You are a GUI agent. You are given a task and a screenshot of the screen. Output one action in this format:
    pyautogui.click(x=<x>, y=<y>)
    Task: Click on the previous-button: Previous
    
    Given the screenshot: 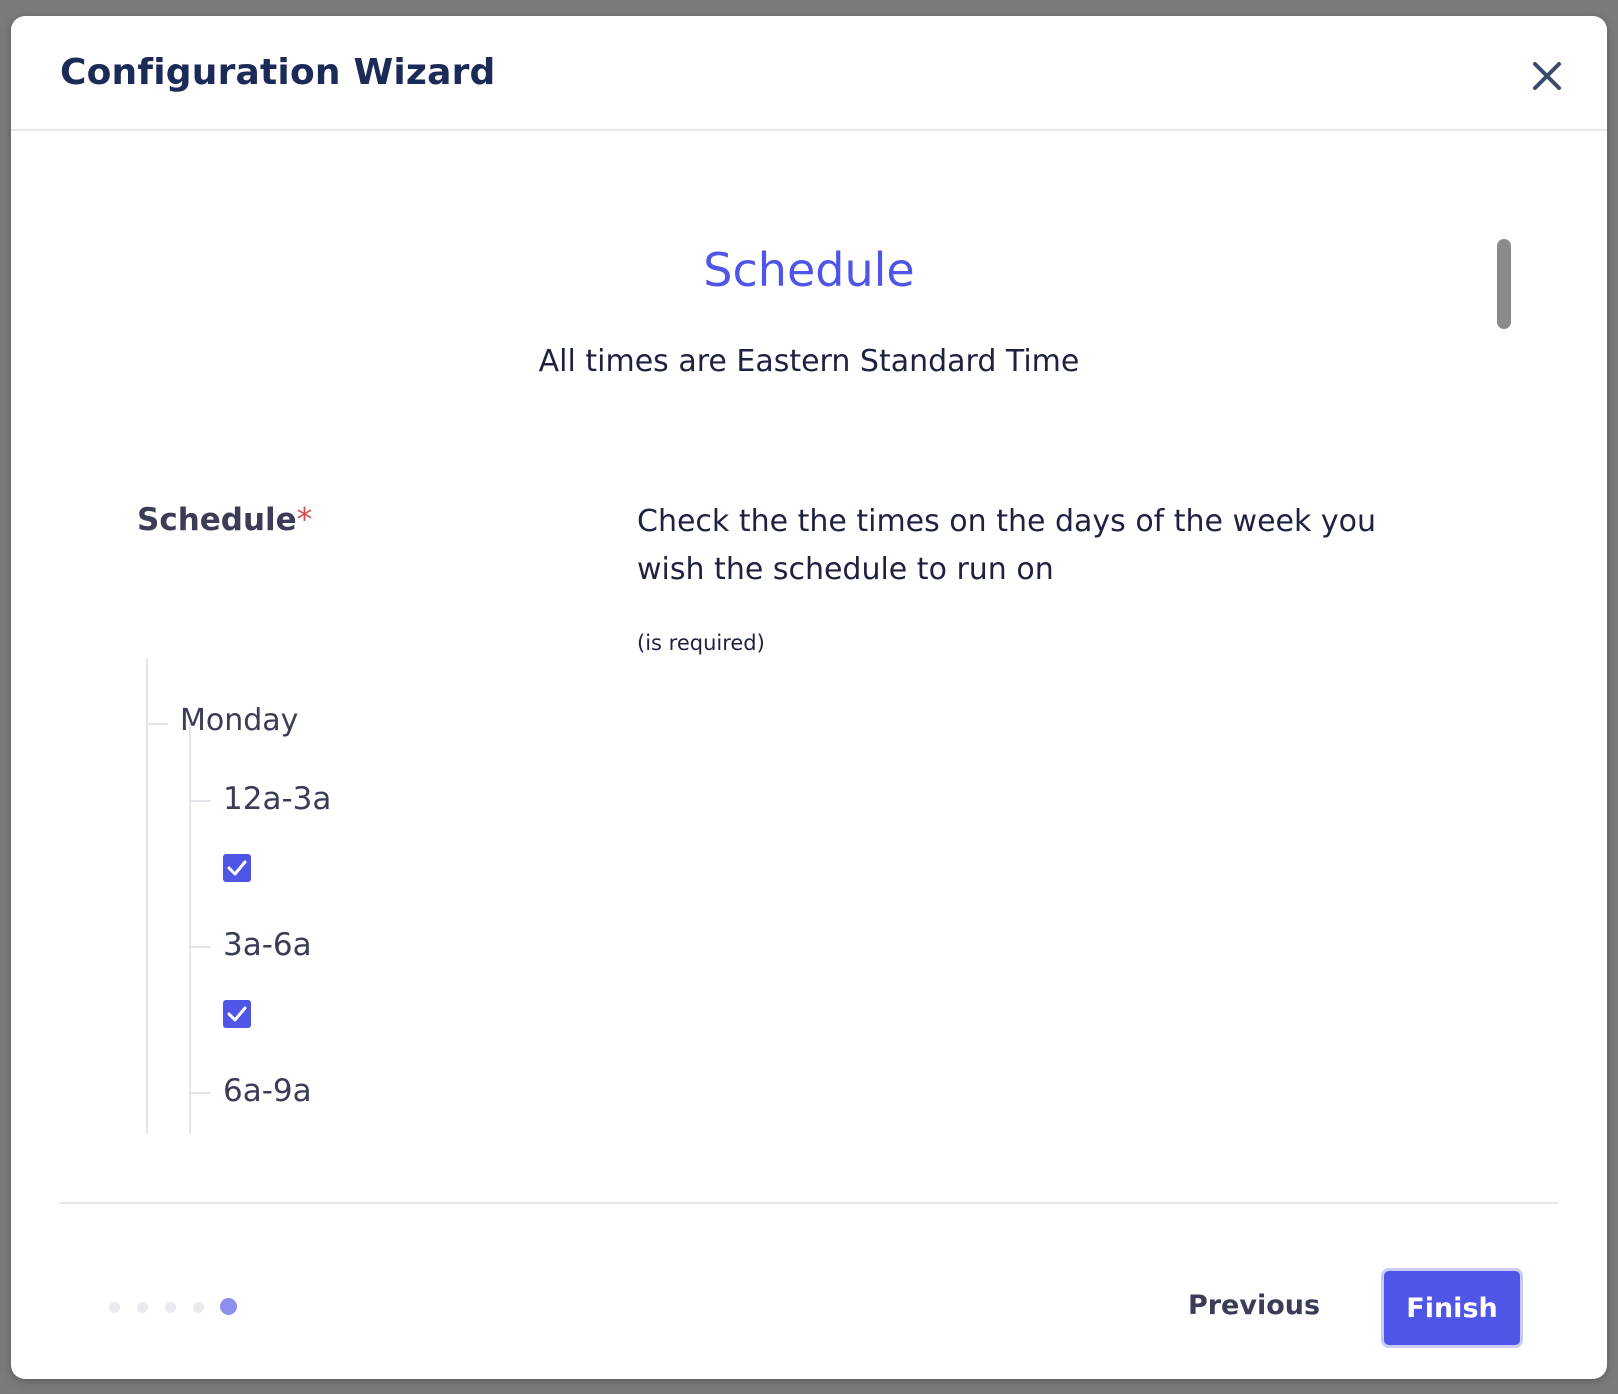 What is the action you would take?
    pyautogui.click(x=1254, y=1305)
    